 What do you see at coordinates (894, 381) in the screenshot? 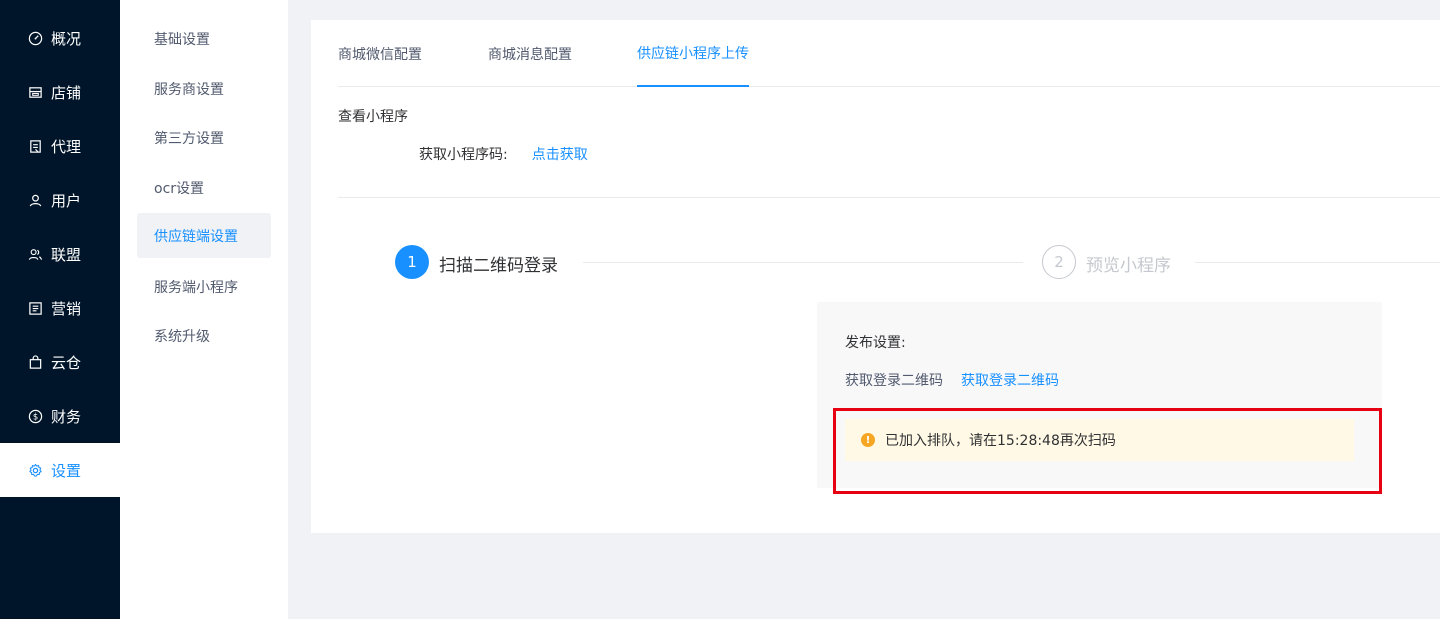
I see `login-qr-label: 获取登录二维码` at bounding box center [894, 381].